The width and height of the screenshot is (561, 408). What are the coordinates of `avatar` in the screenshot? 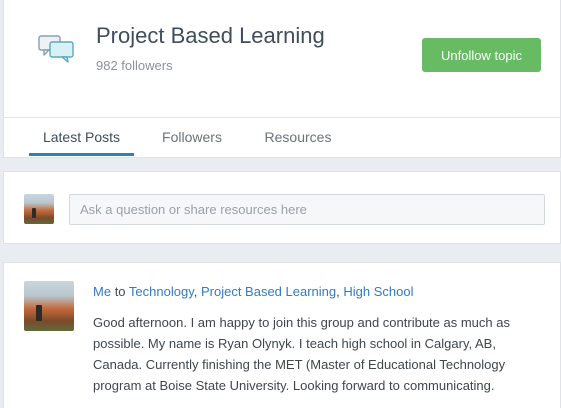 It's located at (39, 209).